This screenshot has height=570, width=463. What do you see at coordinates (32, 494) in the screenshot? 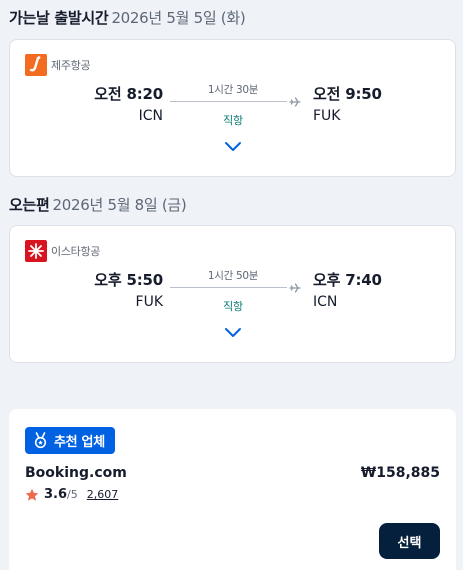
I see `star-icon` at bounding box center [32, 494].